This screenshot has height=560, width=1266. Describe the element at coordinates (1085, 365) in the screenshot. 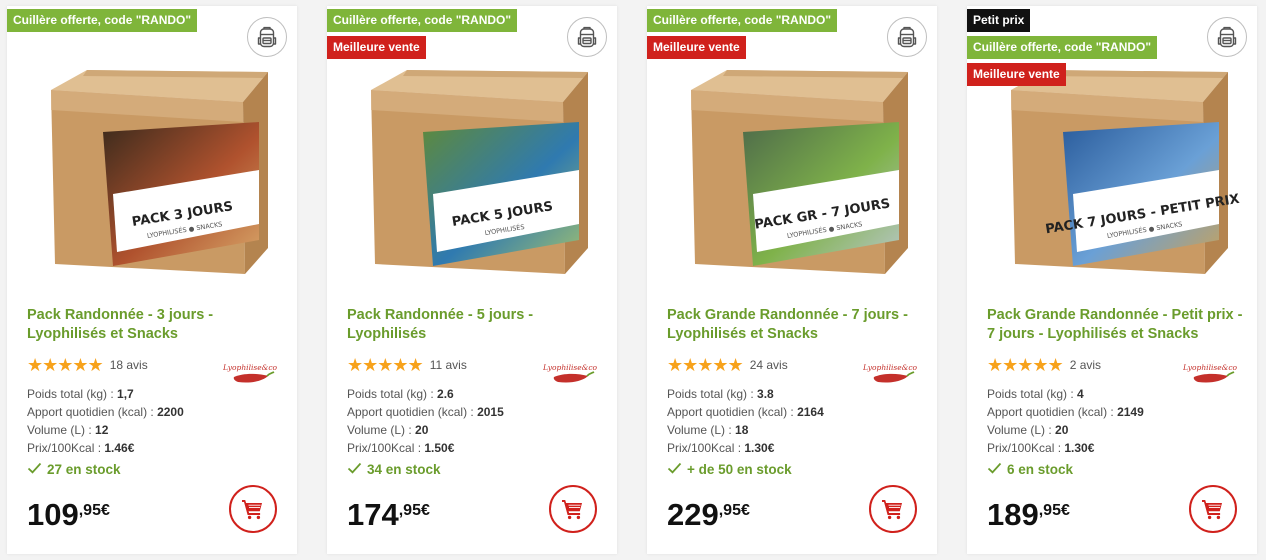

I see `review-count: 2 avis` at that location.